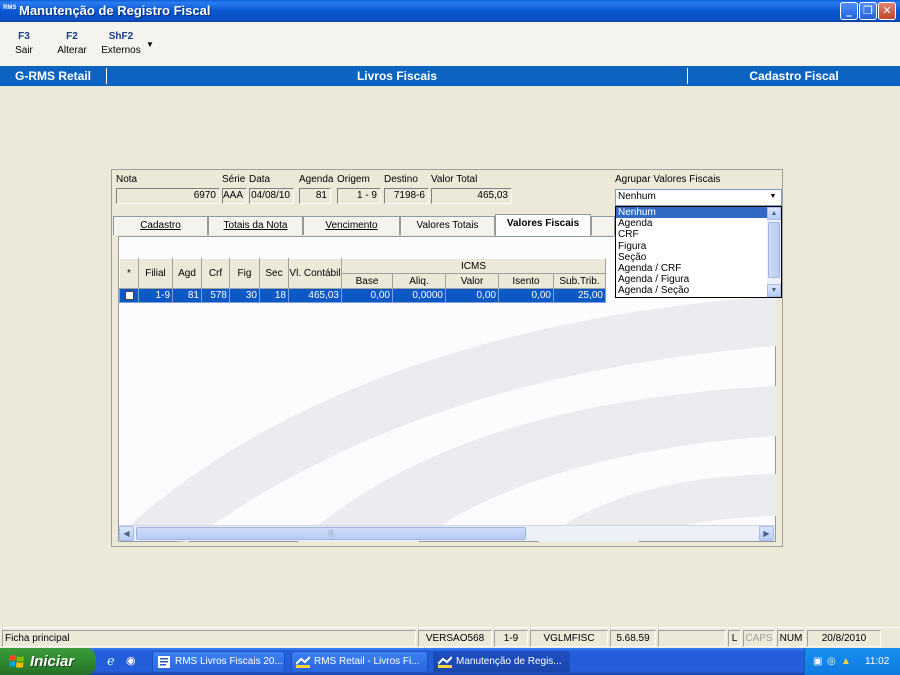  What do you see at coordinates (234, 196) in the screenshot?
I see `serie-field: AAA` at bounding box center [234, 196].